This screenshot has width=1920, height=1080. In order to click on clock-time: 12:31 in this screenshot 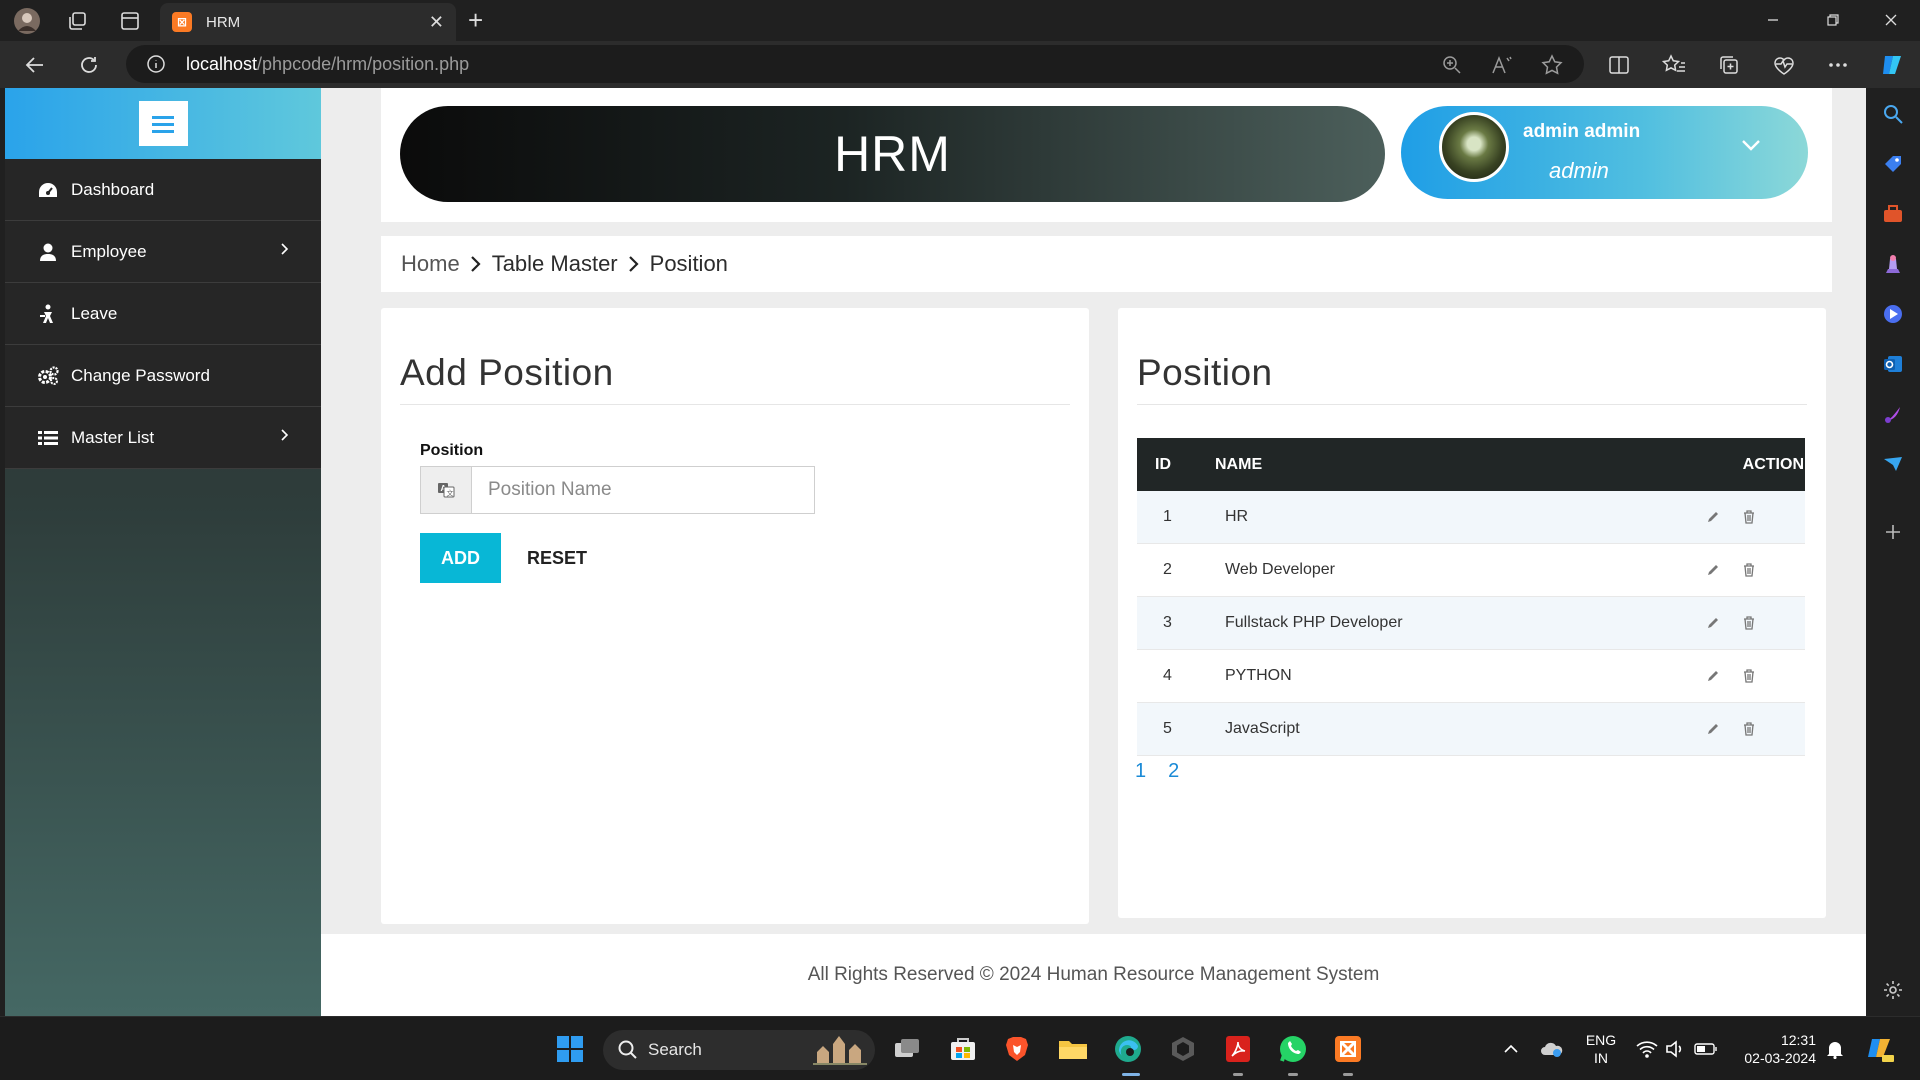, I will do `click(1798, 1040)`.